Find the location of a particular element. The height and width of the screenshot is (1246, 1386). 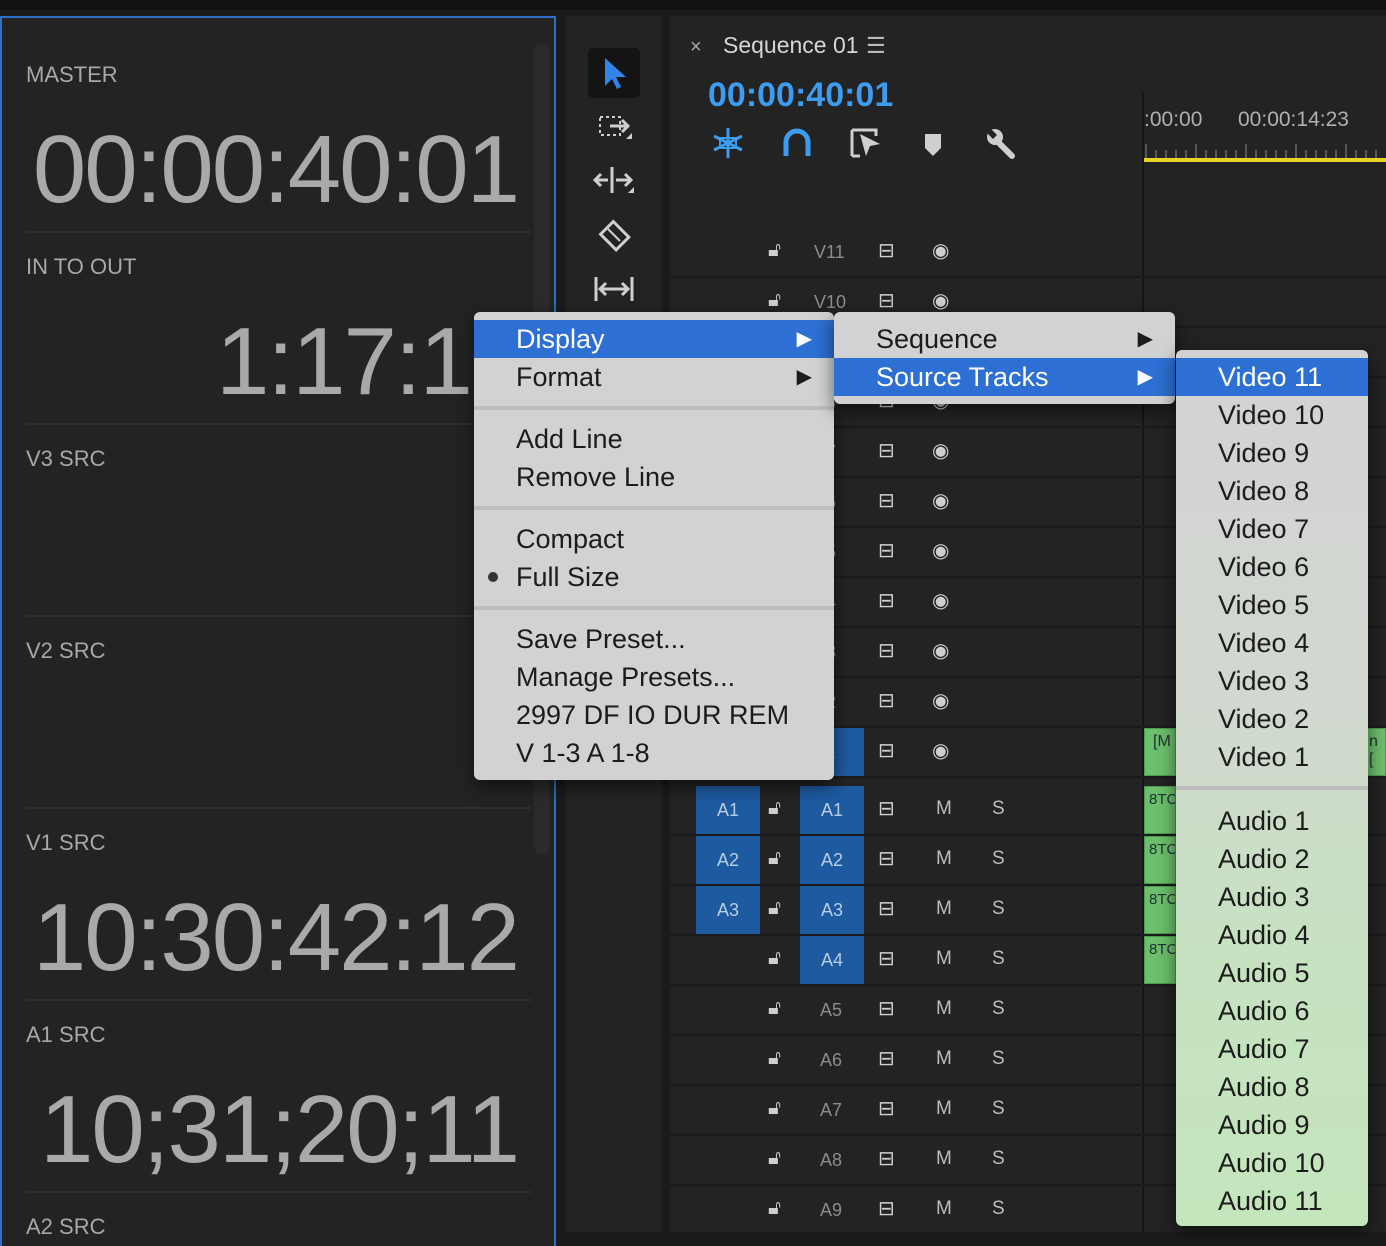

track-name: V10 is located at coordinates (830, 302).